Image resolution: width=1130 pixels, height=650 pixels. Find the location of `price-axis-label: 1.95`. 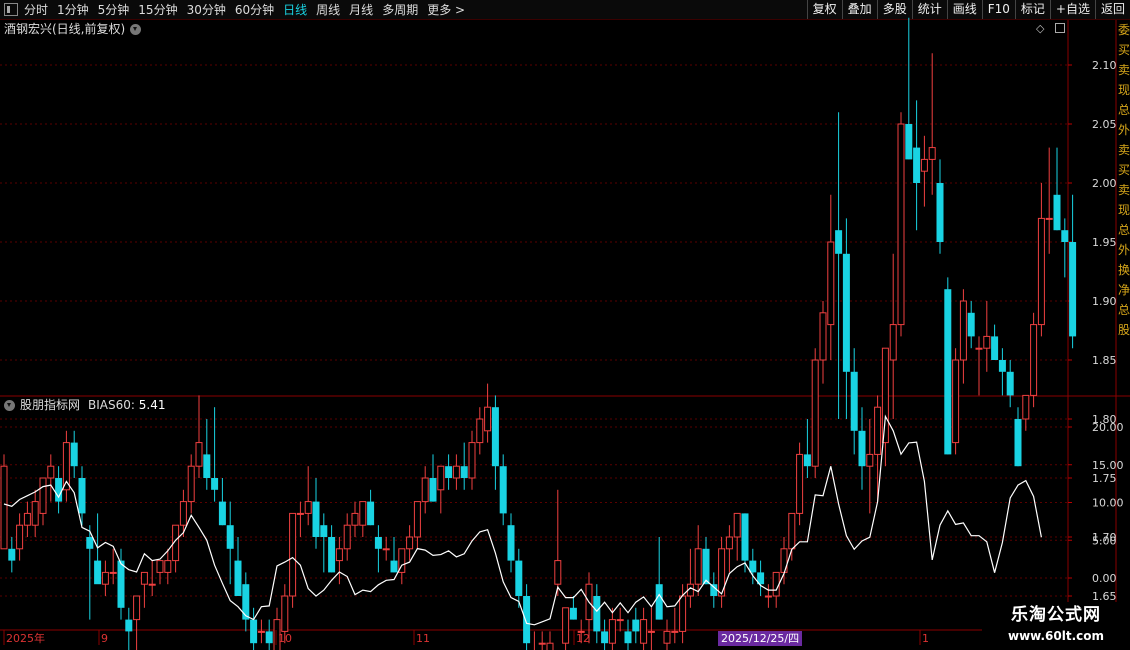

price-axis-label: 1.95 is located at coordinates (1104, 242).